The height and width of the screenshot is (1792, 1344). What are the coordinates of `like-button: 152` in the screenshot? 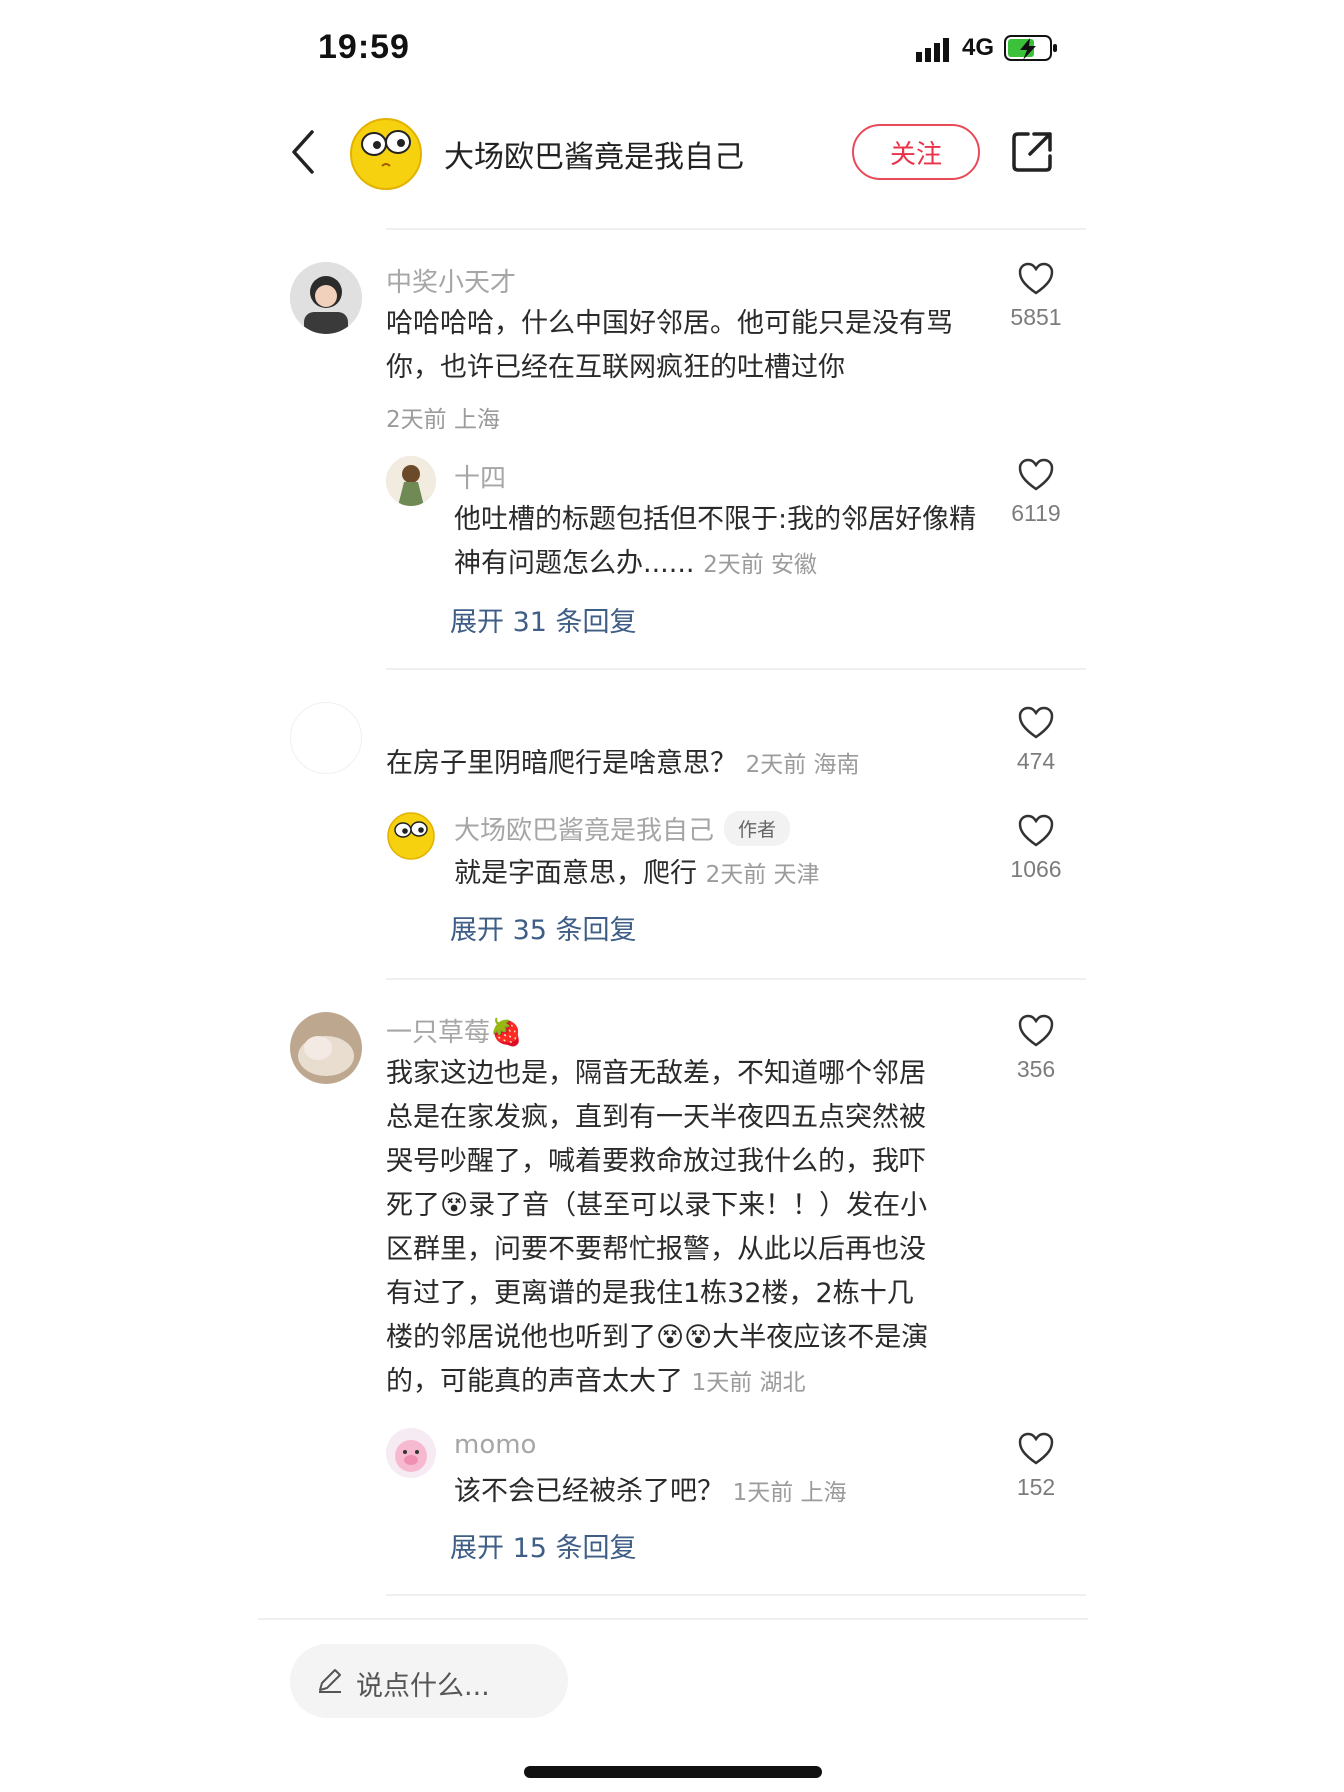 It's located at (1036, 1466).